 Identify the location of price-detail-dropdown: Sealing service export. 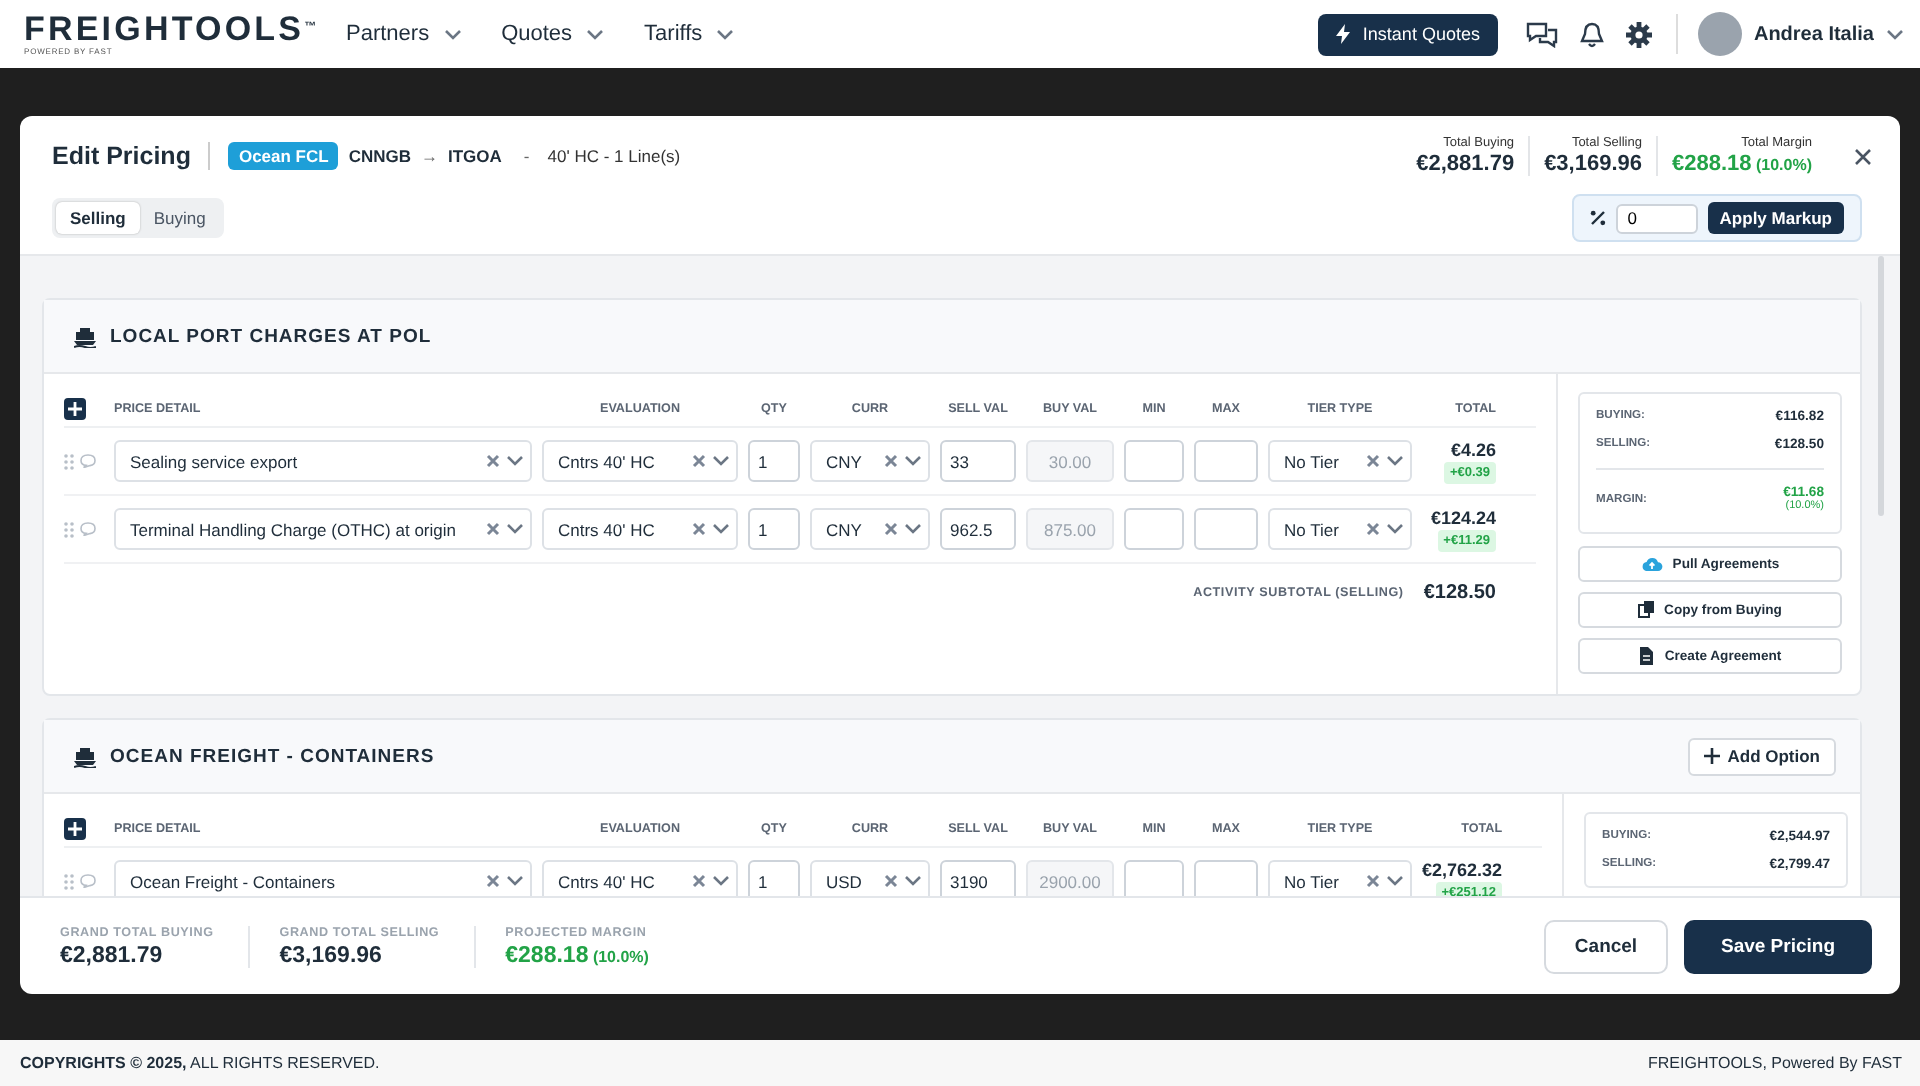
(323, 461).